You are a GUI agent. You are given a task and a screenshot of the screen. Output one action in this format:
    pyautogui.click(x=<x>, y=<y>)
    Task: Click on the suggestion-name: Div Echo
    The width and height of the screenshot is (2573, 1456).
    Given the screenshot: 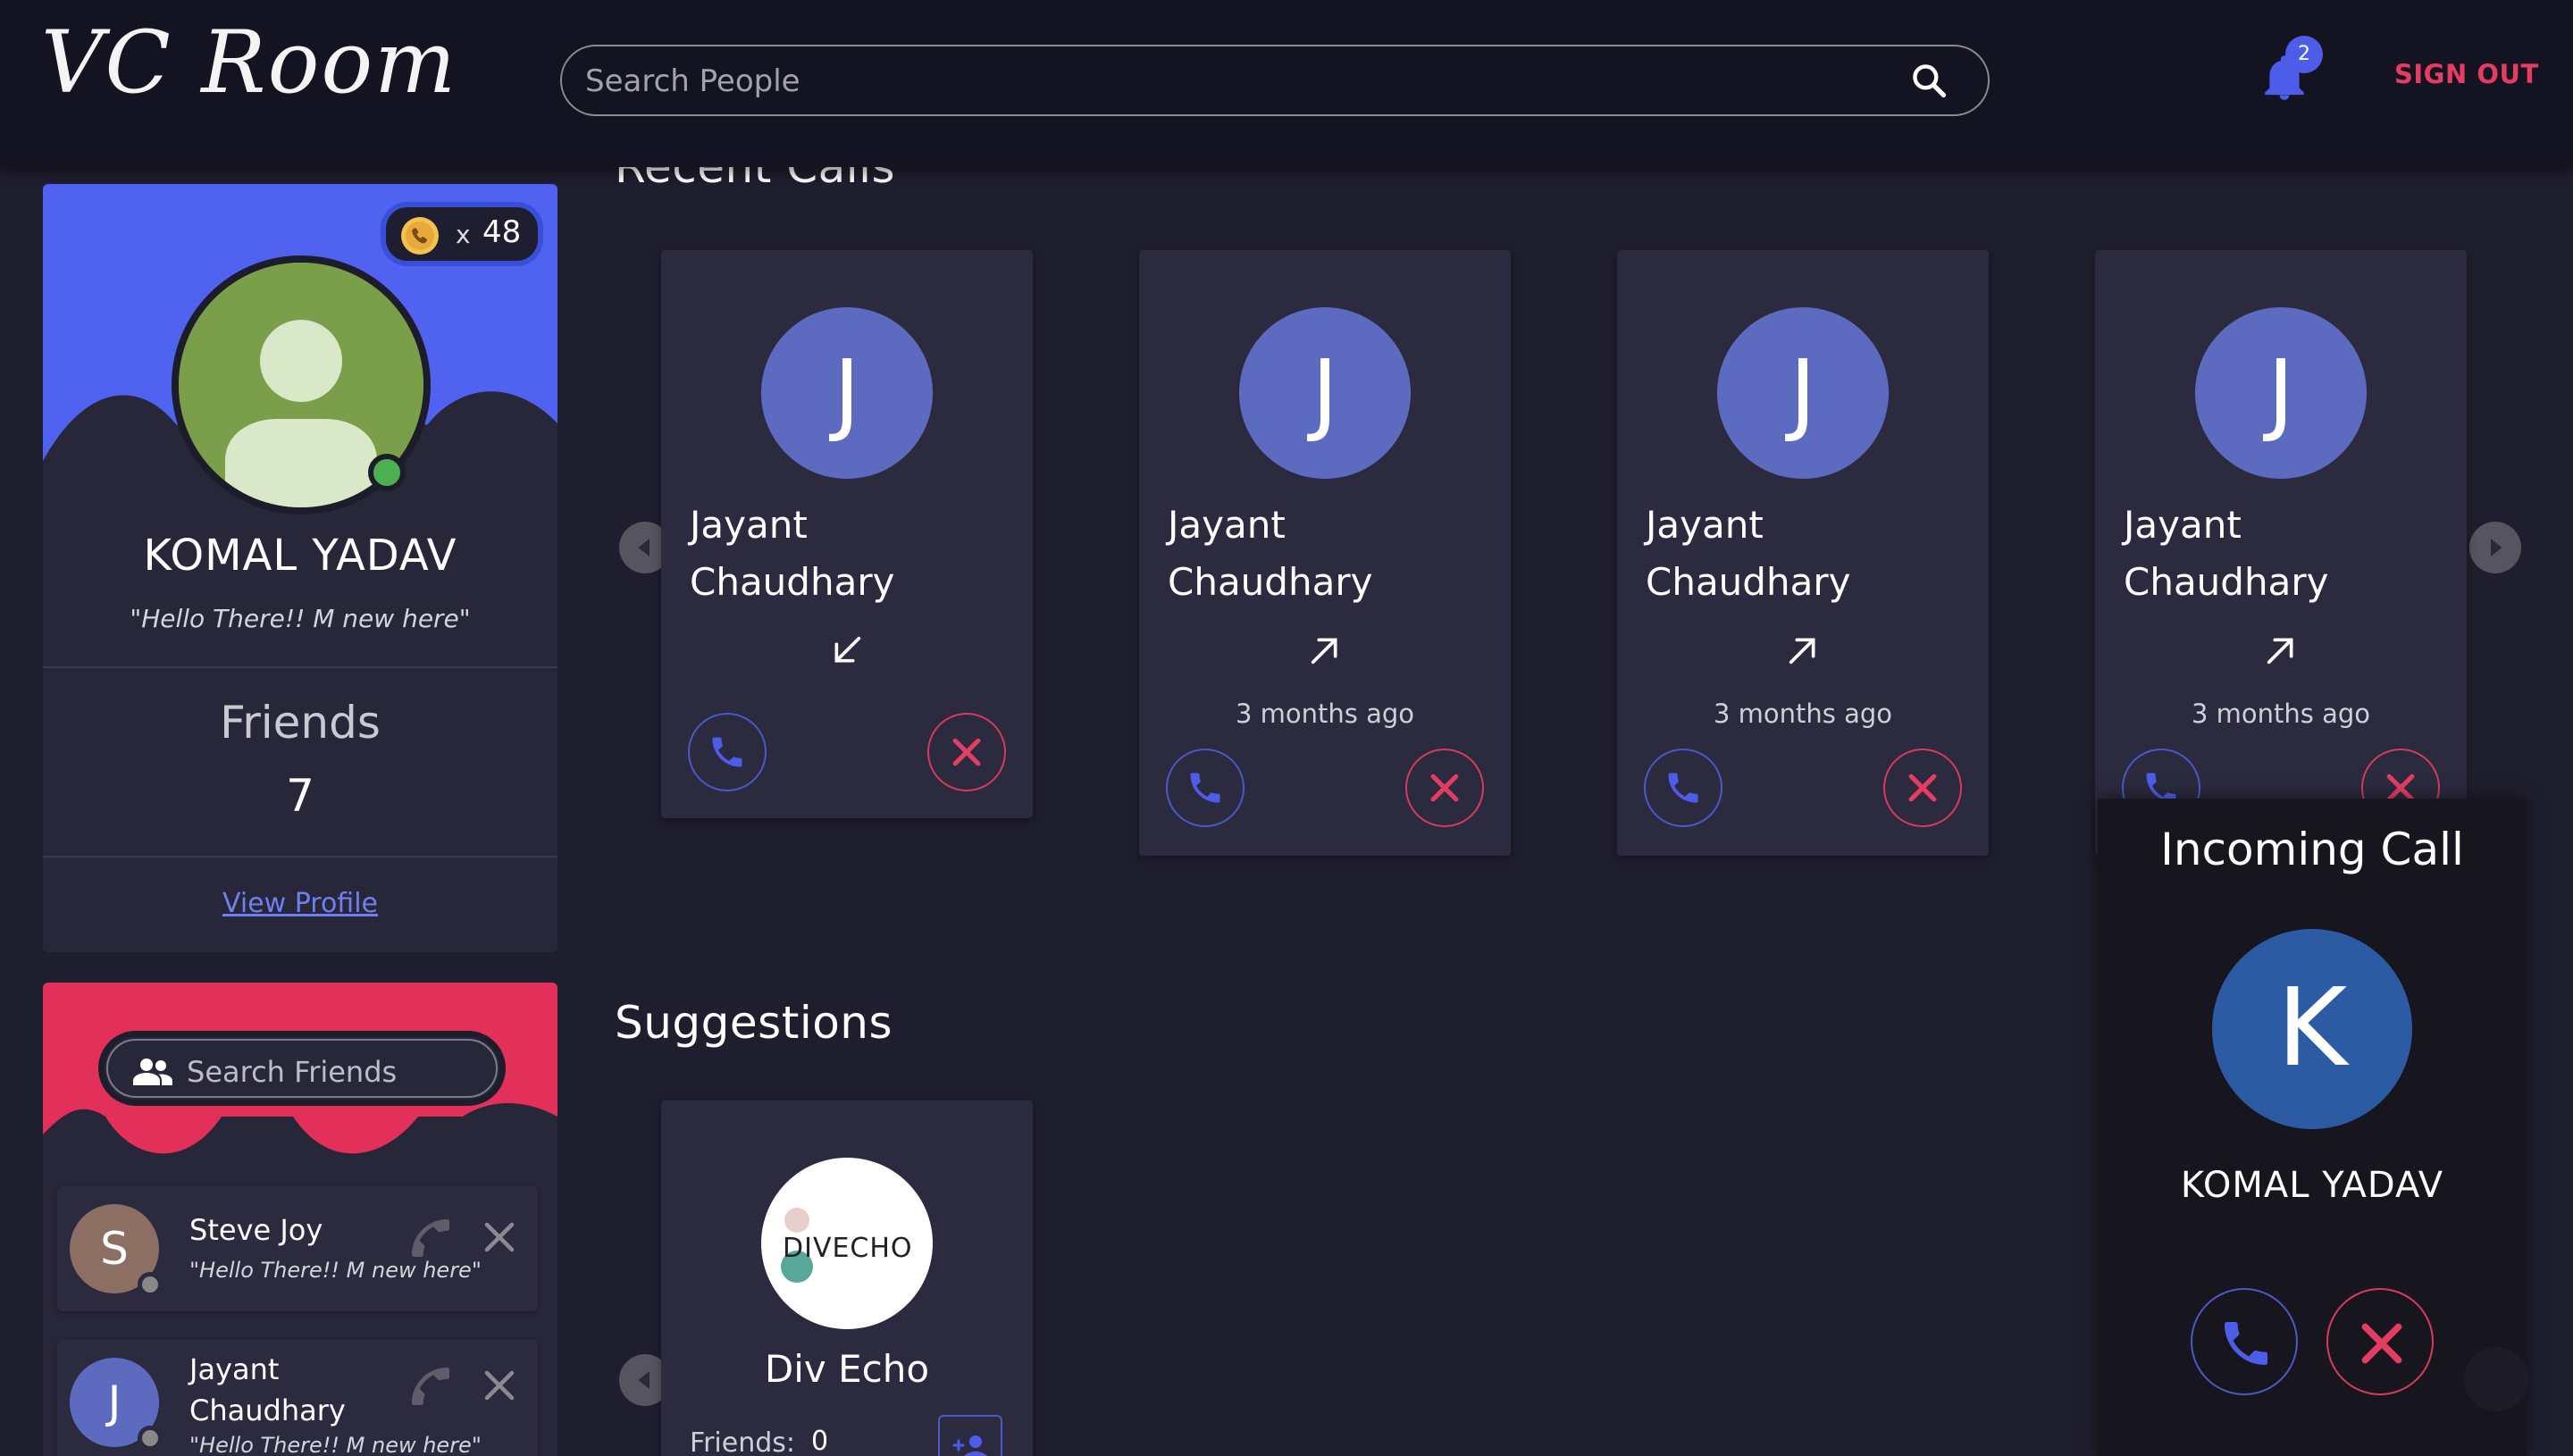 What is the action you would take?
    pyautogui.click(x=847, y=1369)
    